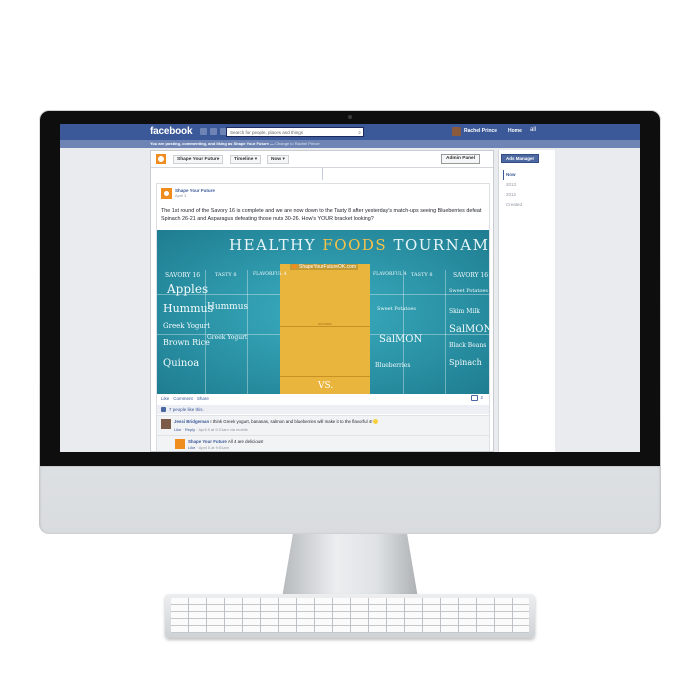  I want to click on user-name-link: Rachel Prince, so click(480, 131).